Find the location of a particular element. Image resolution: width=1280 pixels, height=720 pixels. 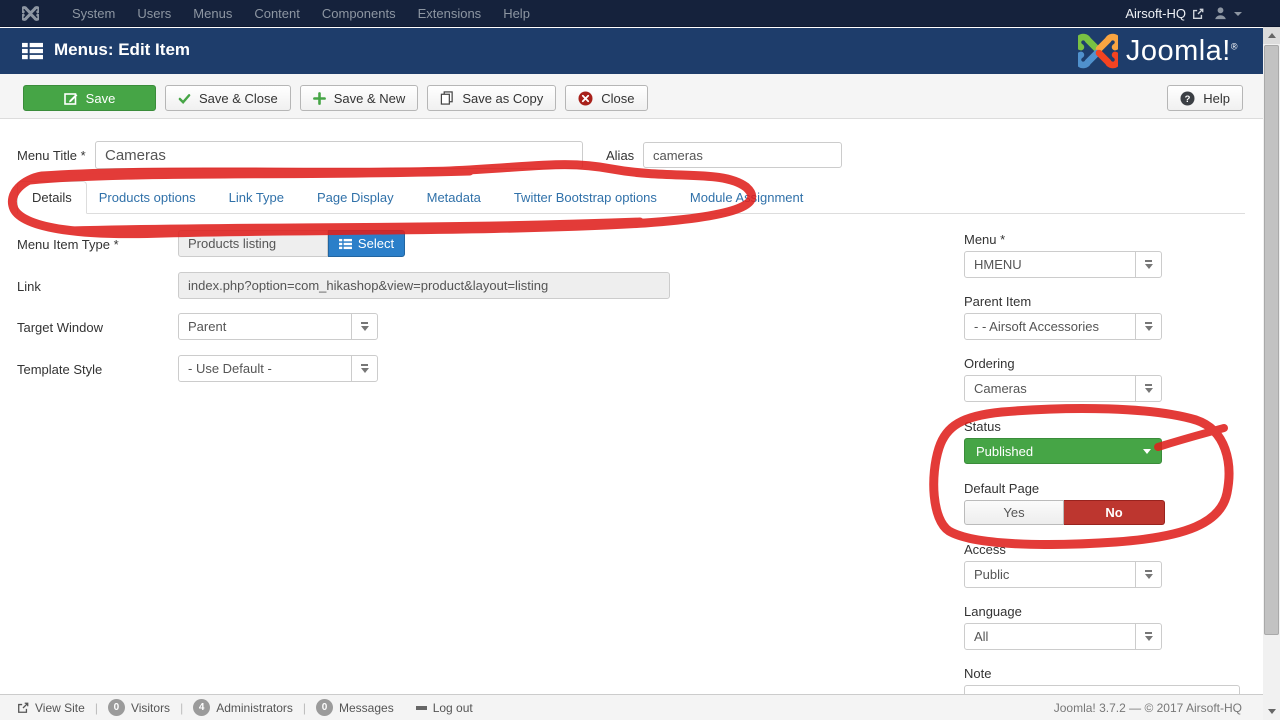

alias-input is located at coordinates (742, 155).